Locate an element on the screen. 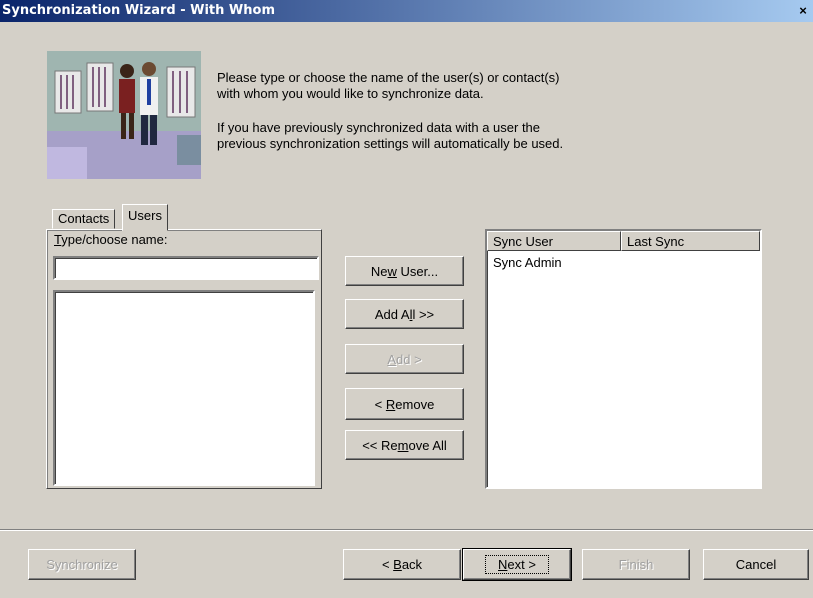 This screenshot has height=598, width=813. sync-user-list: Sync User Last Sync Sync Admin is located at coordinates (623, 359).